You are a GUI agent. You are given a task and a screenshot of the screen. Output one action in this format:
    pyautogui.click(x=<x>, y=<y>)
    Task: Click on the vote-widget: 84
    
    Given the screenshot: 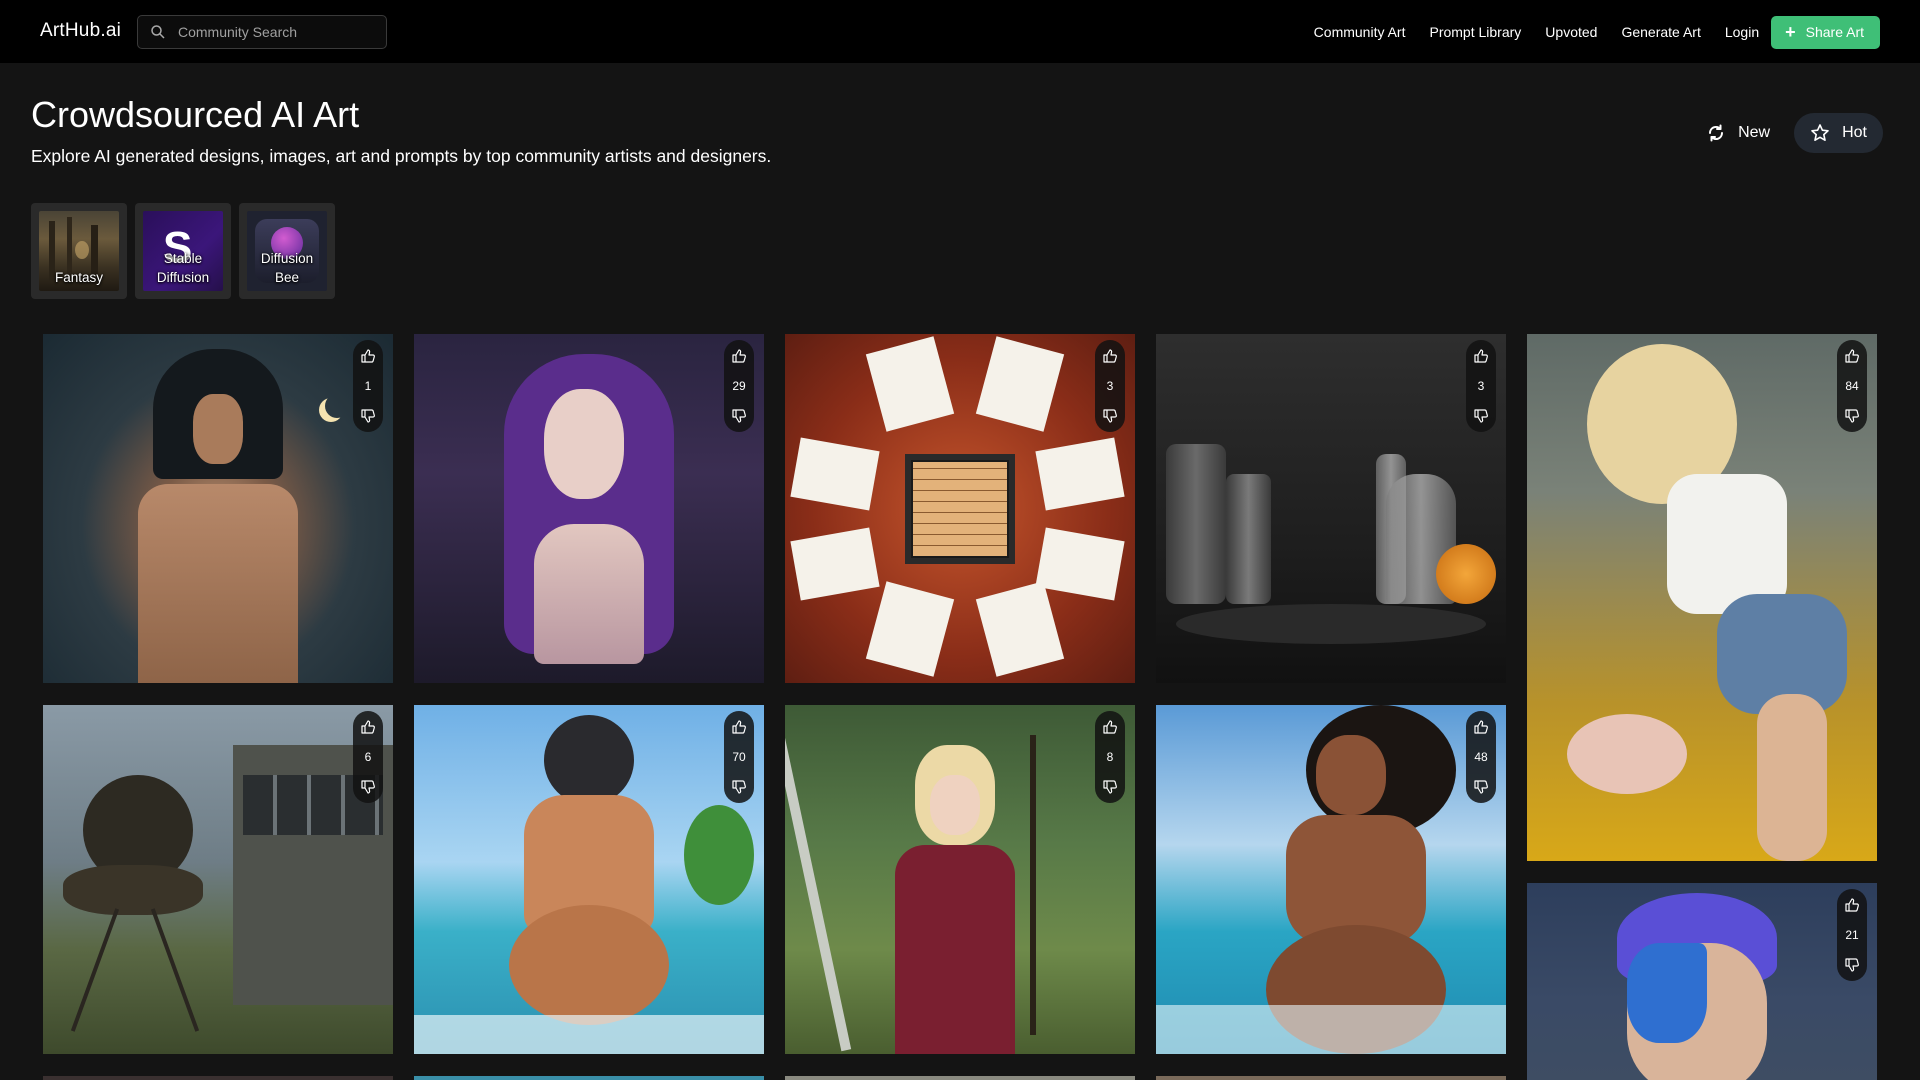 What is the action you would take?
    pyautogui.click(x=1852, y=386)
    